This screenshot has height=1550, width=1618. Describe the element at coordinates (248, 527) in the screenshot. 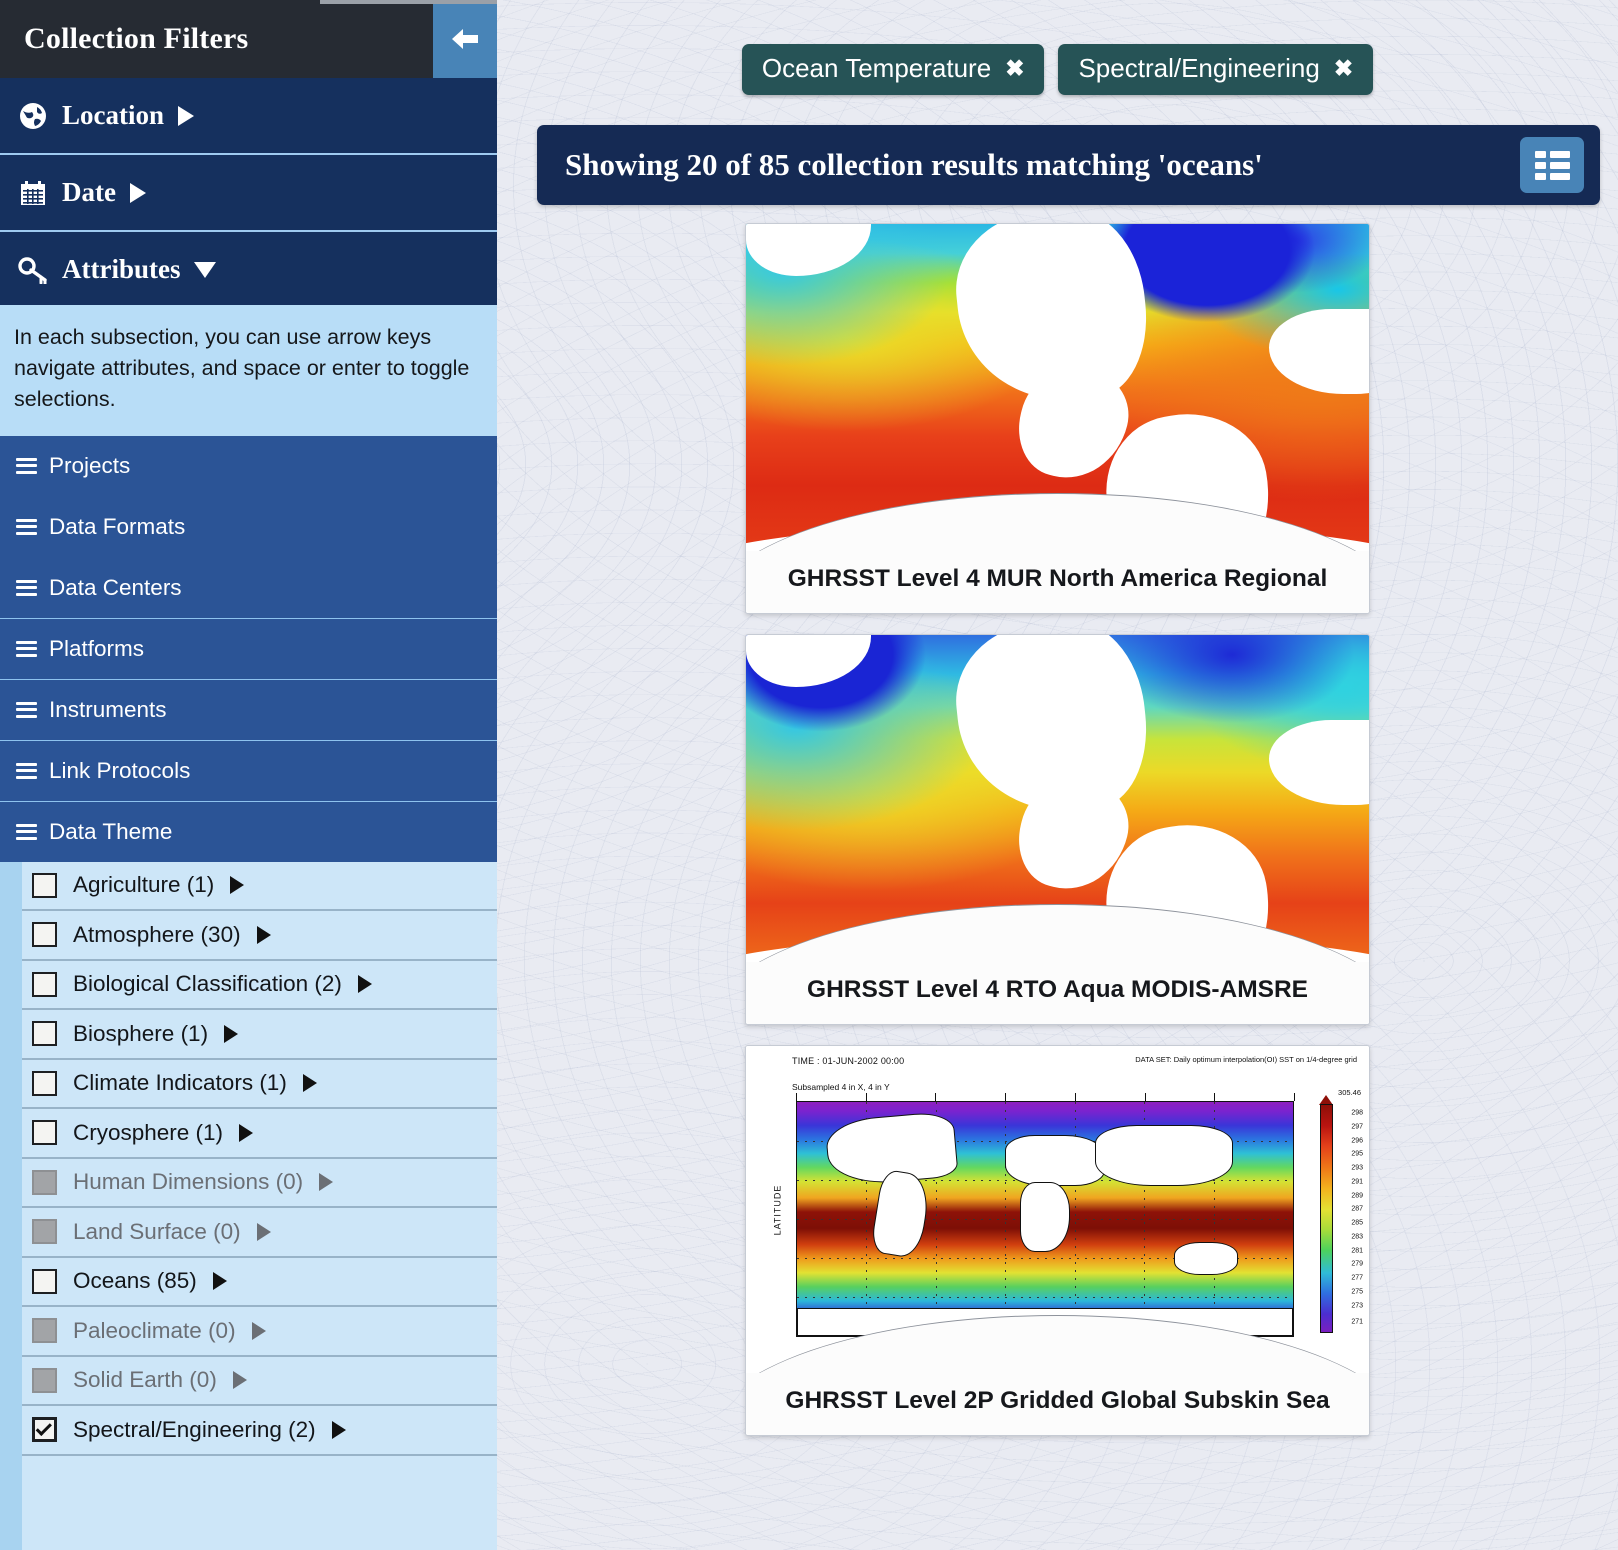

I see `subsection-data-formats: Data Formats` at that location.